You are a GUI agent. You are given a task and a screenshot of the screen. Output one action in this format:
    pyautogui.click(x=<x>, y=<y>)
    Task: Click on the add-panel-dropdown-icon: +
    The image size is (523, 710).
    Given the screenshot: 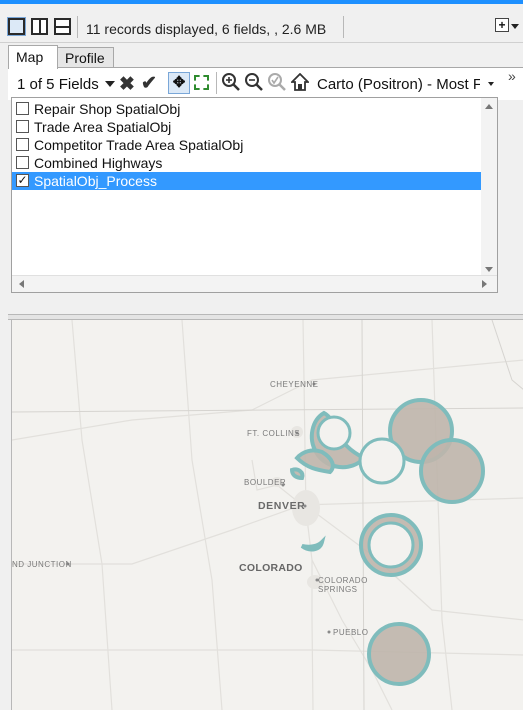 What is the action you would take?
    pyautogui.click(x=507, y=26)
    